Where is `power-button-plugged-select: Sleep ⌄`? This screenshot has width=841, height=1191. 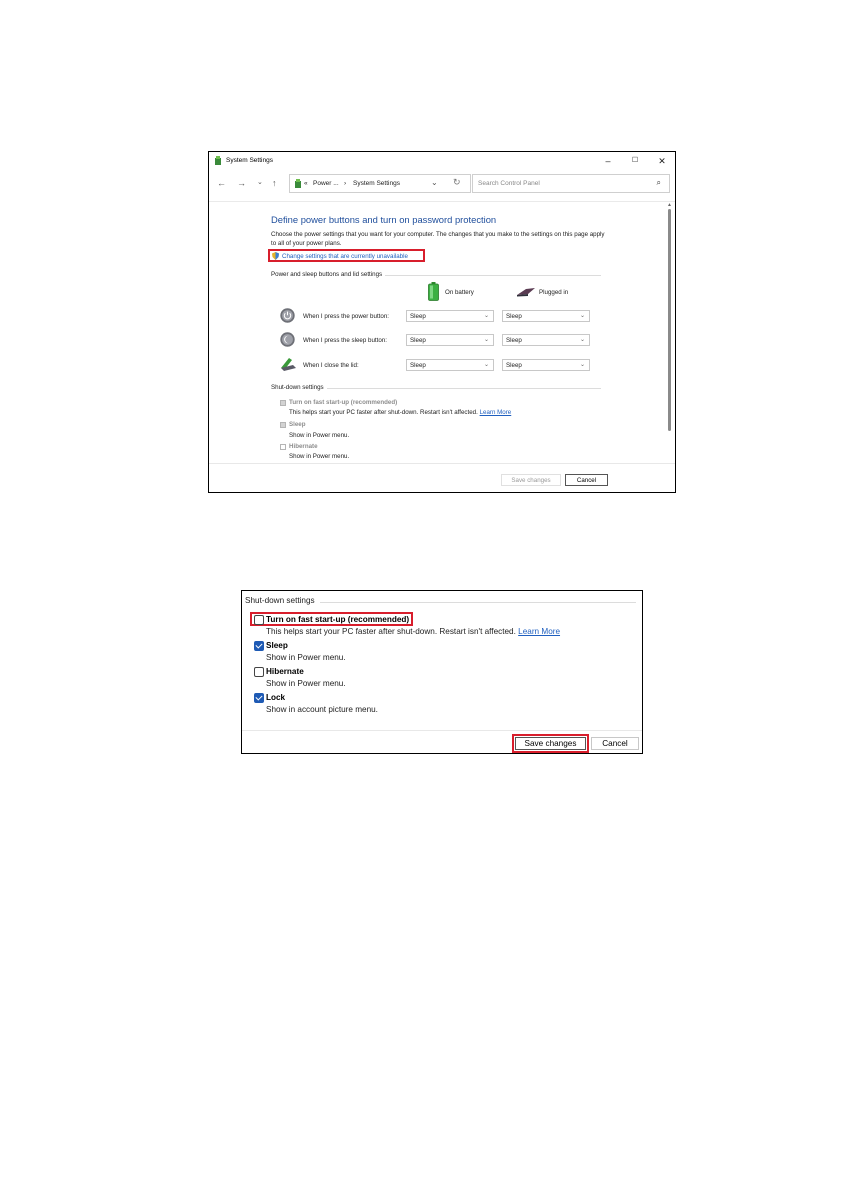 power-button-plugged-select: Sleep ⌄ is located at coordinates (546, 316).